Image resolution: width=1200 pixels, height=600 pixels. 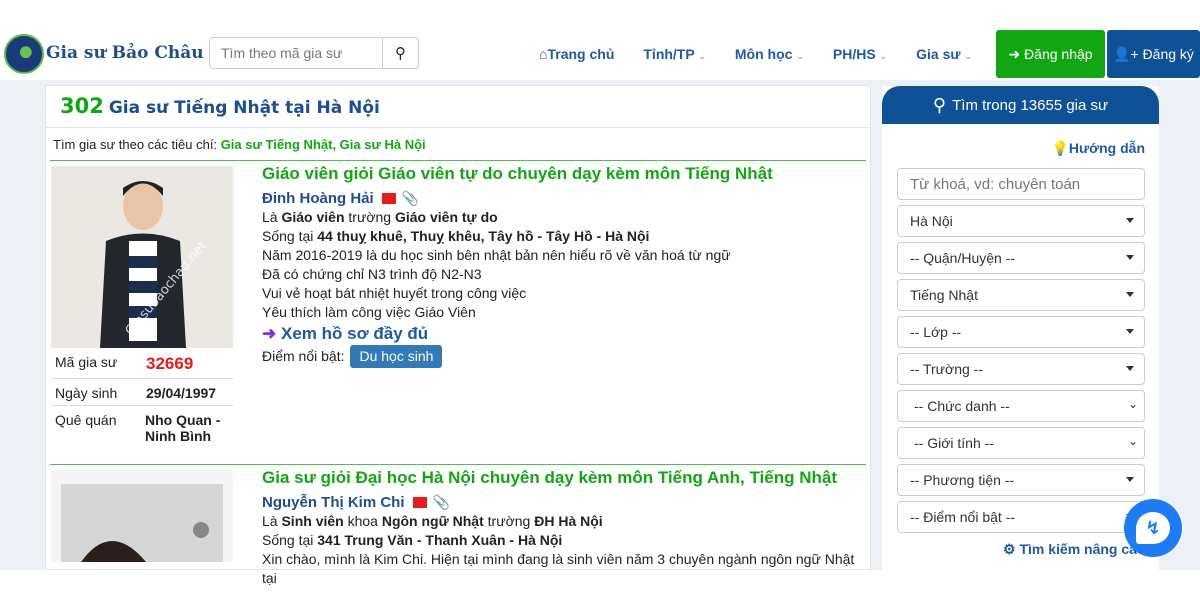 I want to click on advanced-search-link: ⚙ Tìm kiếm nâng cao, so click(x=1074, y=549).